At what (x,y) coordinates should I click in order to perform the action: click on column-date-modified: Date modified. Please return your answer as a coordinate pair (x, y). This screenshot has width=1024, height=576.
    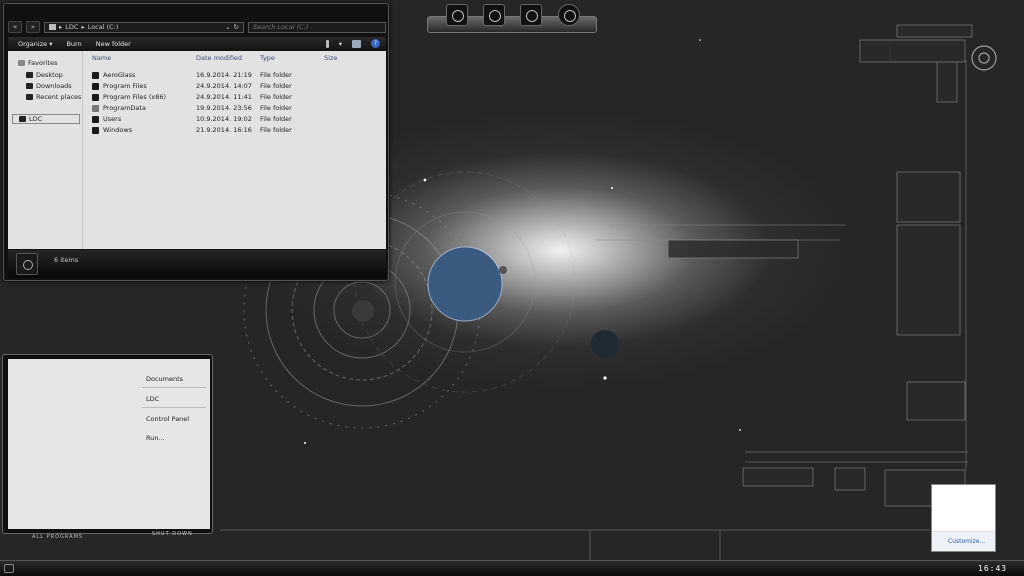
    Looking at the image, I should click on (219, 58).